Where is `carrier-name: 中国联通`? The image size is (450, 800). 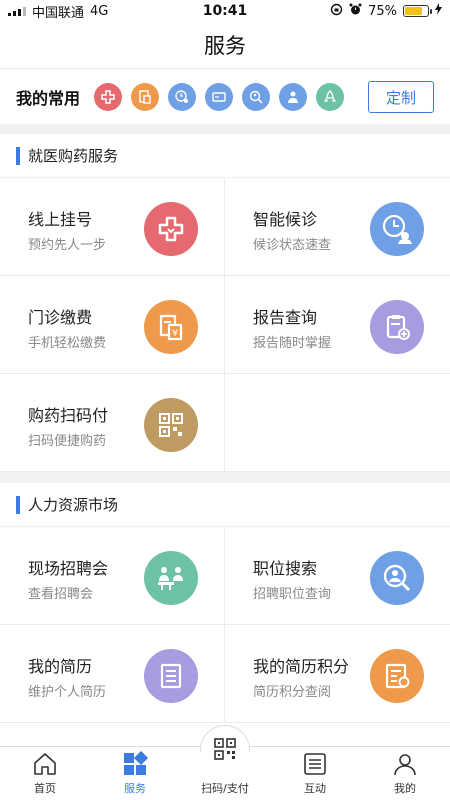 carrier-name: 中国联通 is located at coordinates (58, 13).